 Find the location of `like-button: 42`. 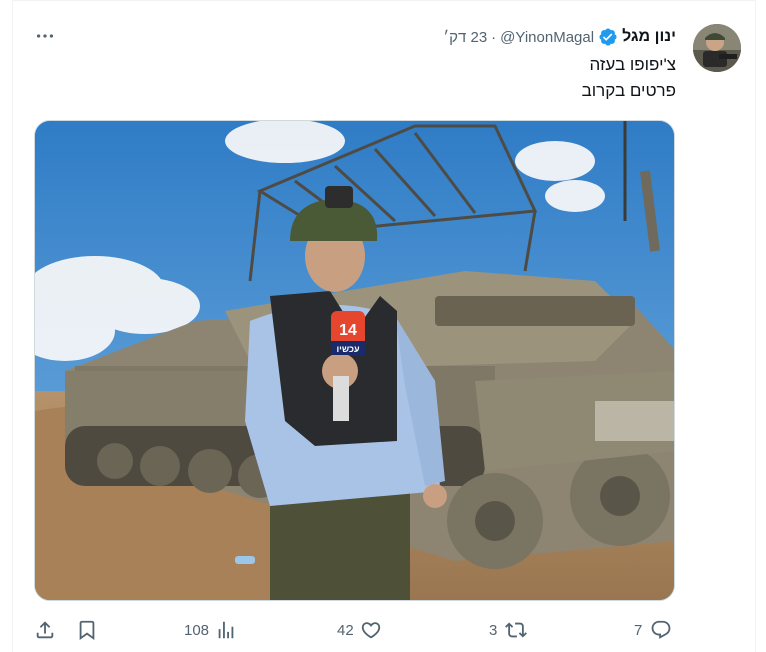

like-button: 42 is located at coordinates (359, 630).